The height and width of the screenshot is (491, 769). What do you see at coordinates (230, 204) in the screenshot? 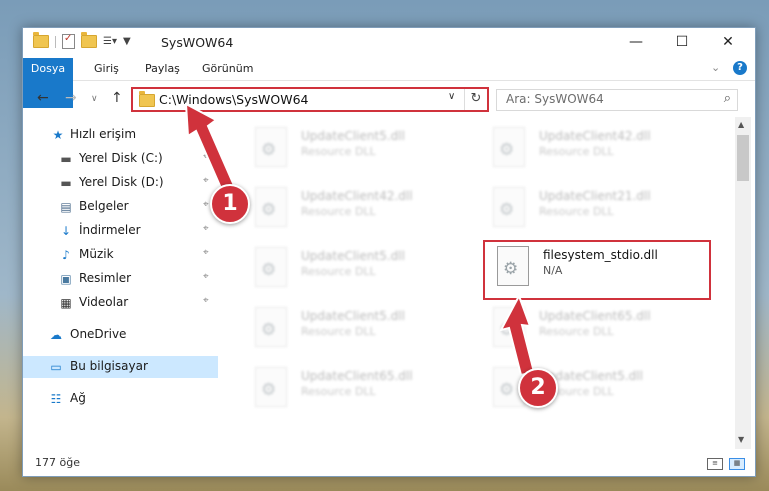
I see `step-1-badge: 1` at bounding box center [230, 204].